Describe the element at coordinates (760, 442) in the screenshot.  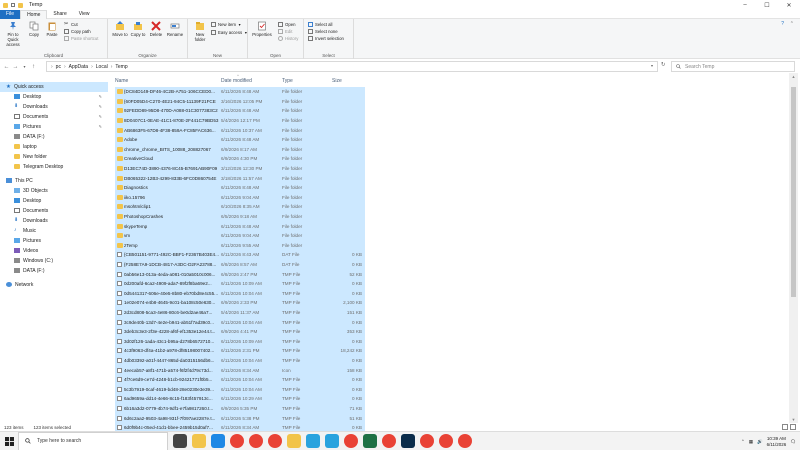
I see `volume-icon: 🔊` at that location.